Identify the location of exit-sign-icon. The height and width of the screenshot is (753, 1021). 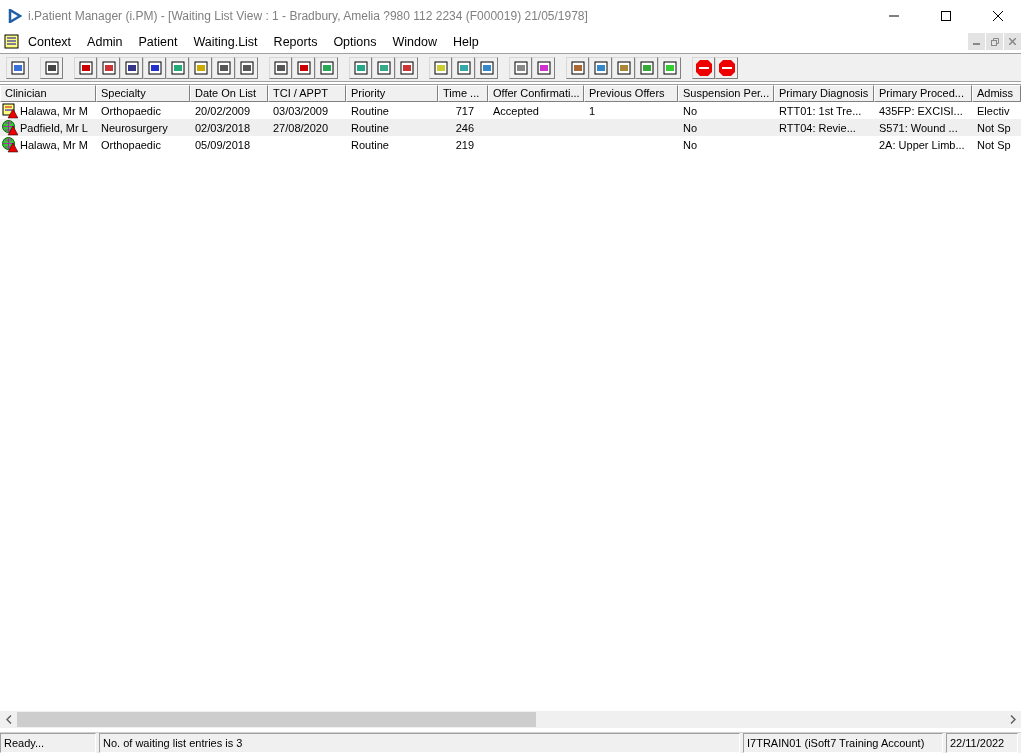
(703, 67).